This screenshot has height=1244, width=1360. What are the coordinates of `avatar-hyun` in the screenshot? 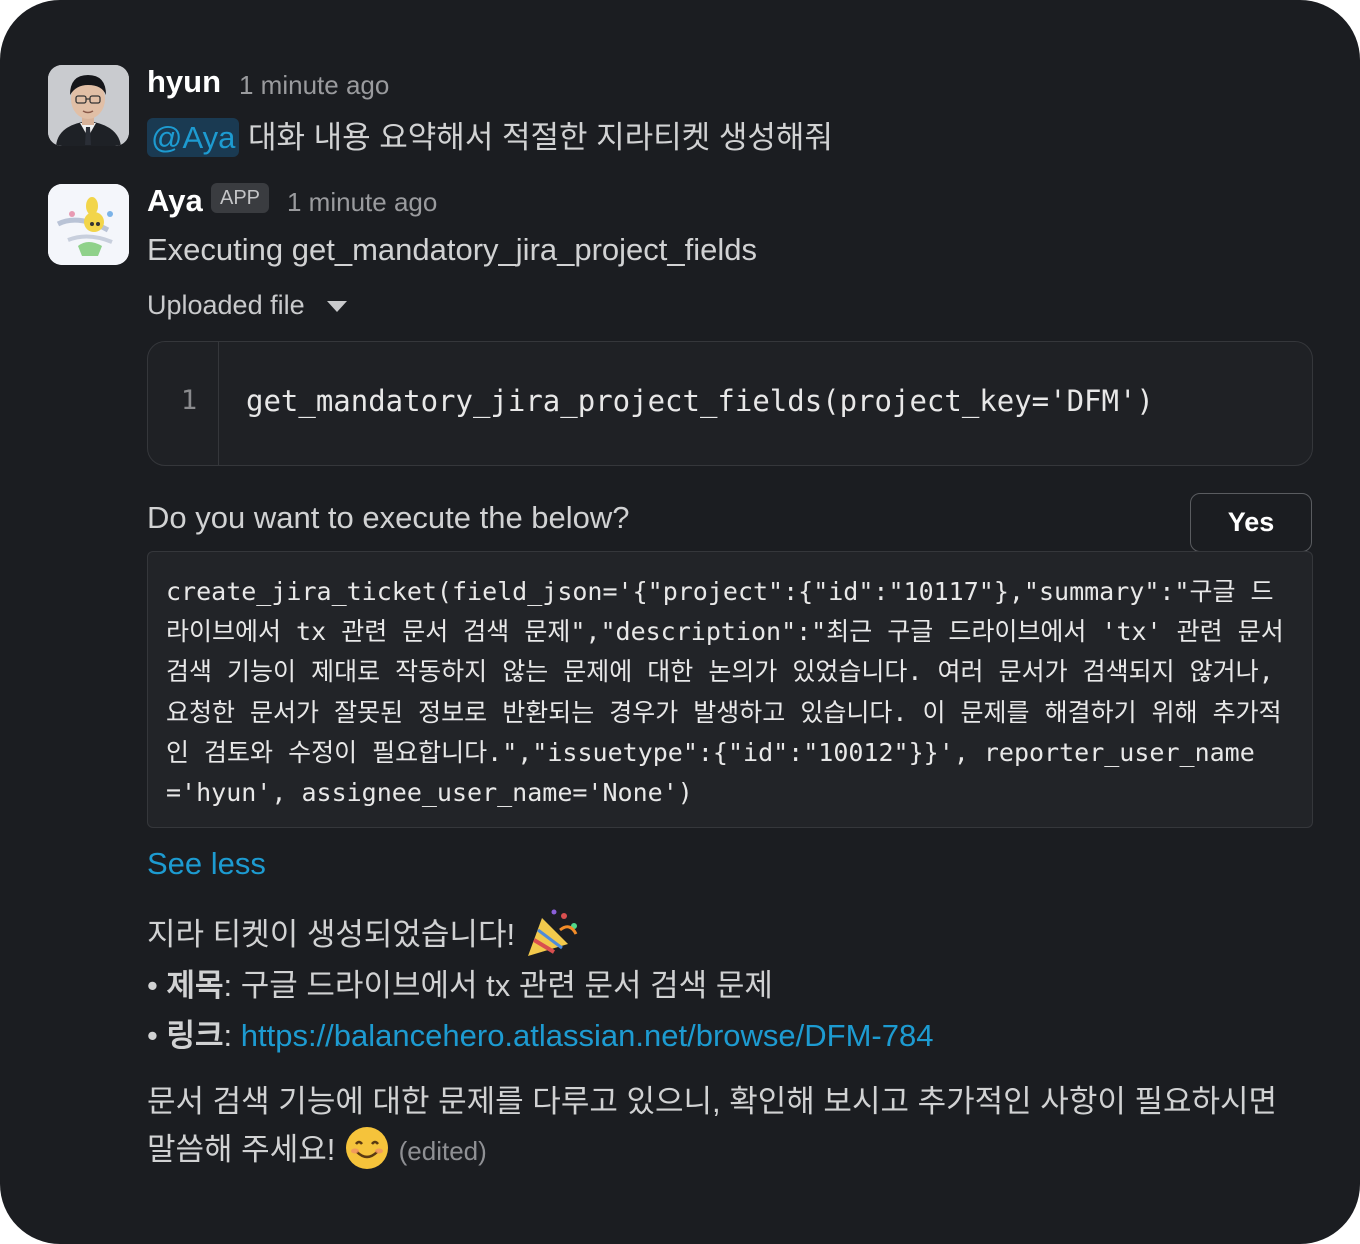 It's located at (88, 105).